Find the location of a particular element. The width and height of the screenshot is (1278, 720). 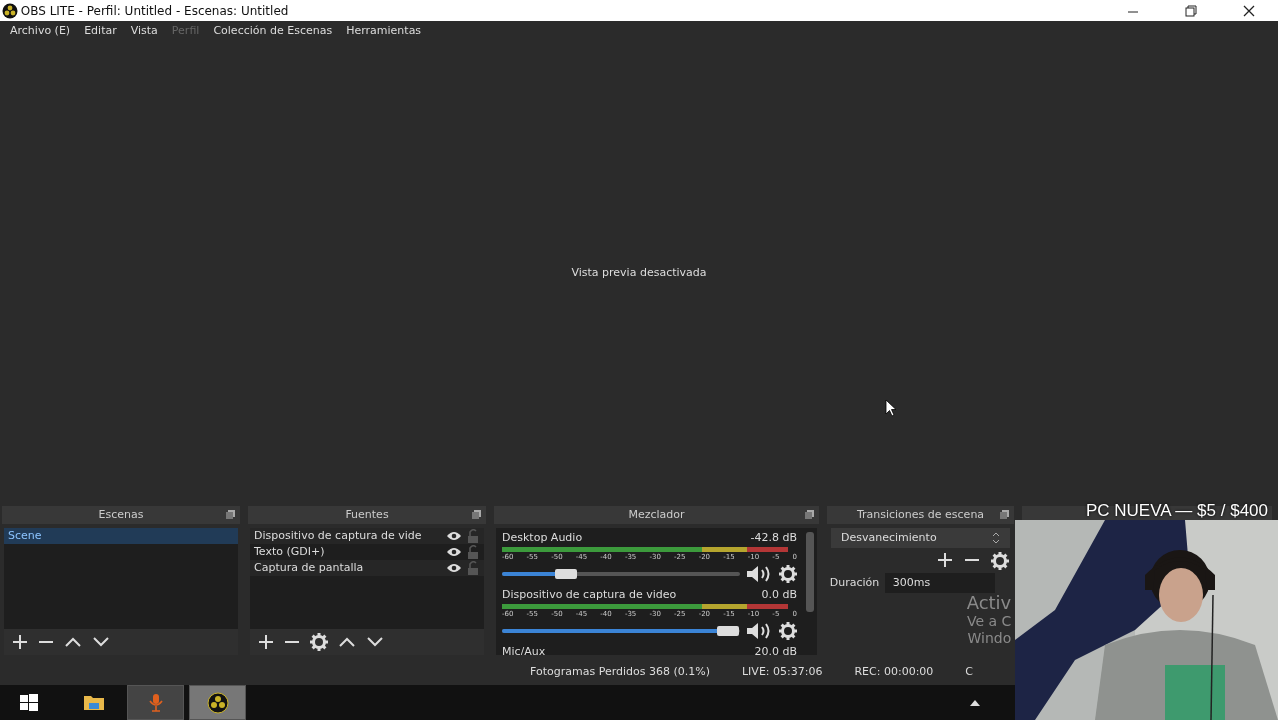

live-timer: LIVE: 05:37:06 is located at coordinates (782, 671).